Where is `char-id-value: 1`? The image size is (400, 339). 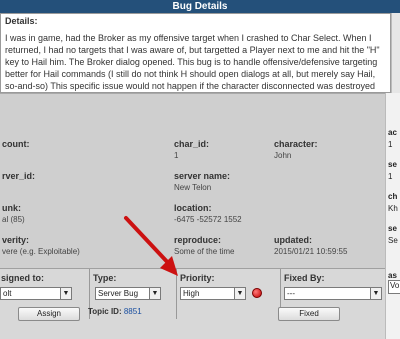
char-id-value: 1 is located at coordinates (176, 155).